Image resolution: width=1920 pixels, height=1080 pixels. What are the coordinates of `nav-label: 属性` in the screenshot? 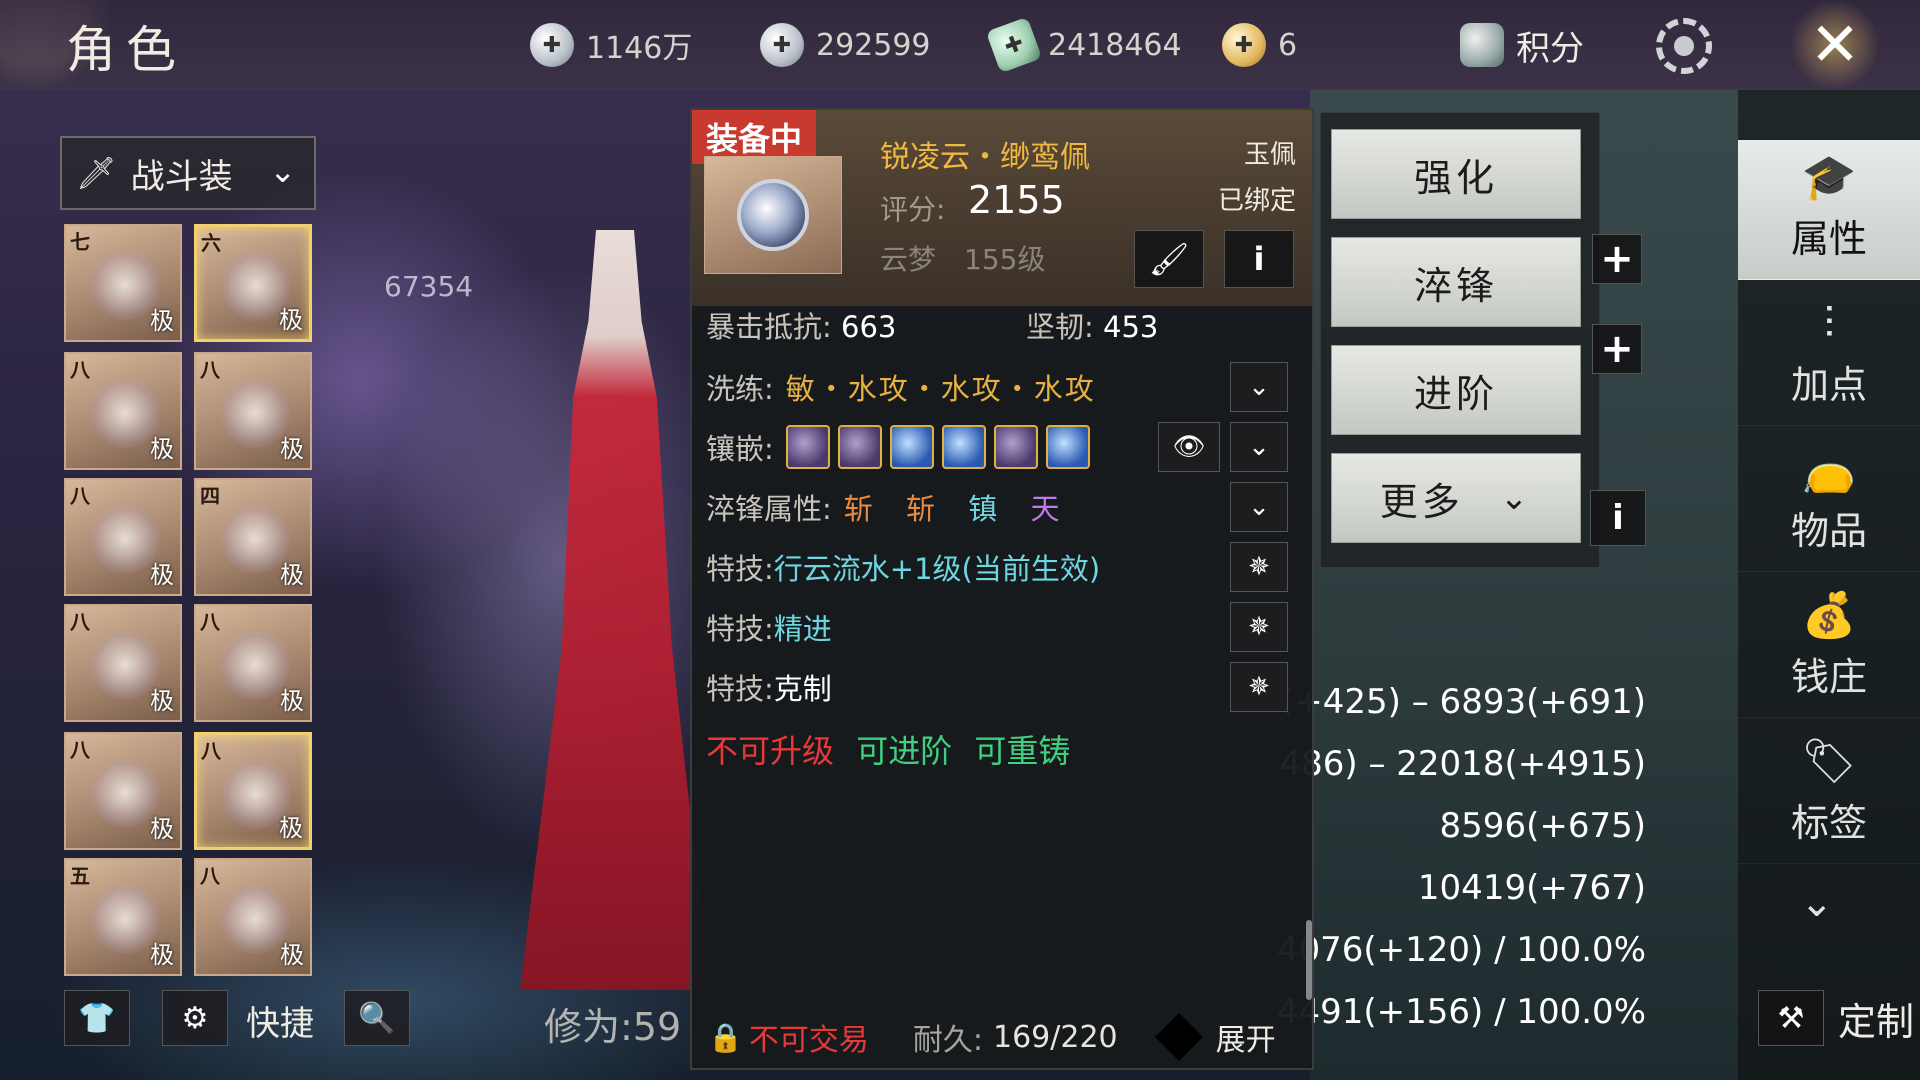 It's located at (1828, 239).